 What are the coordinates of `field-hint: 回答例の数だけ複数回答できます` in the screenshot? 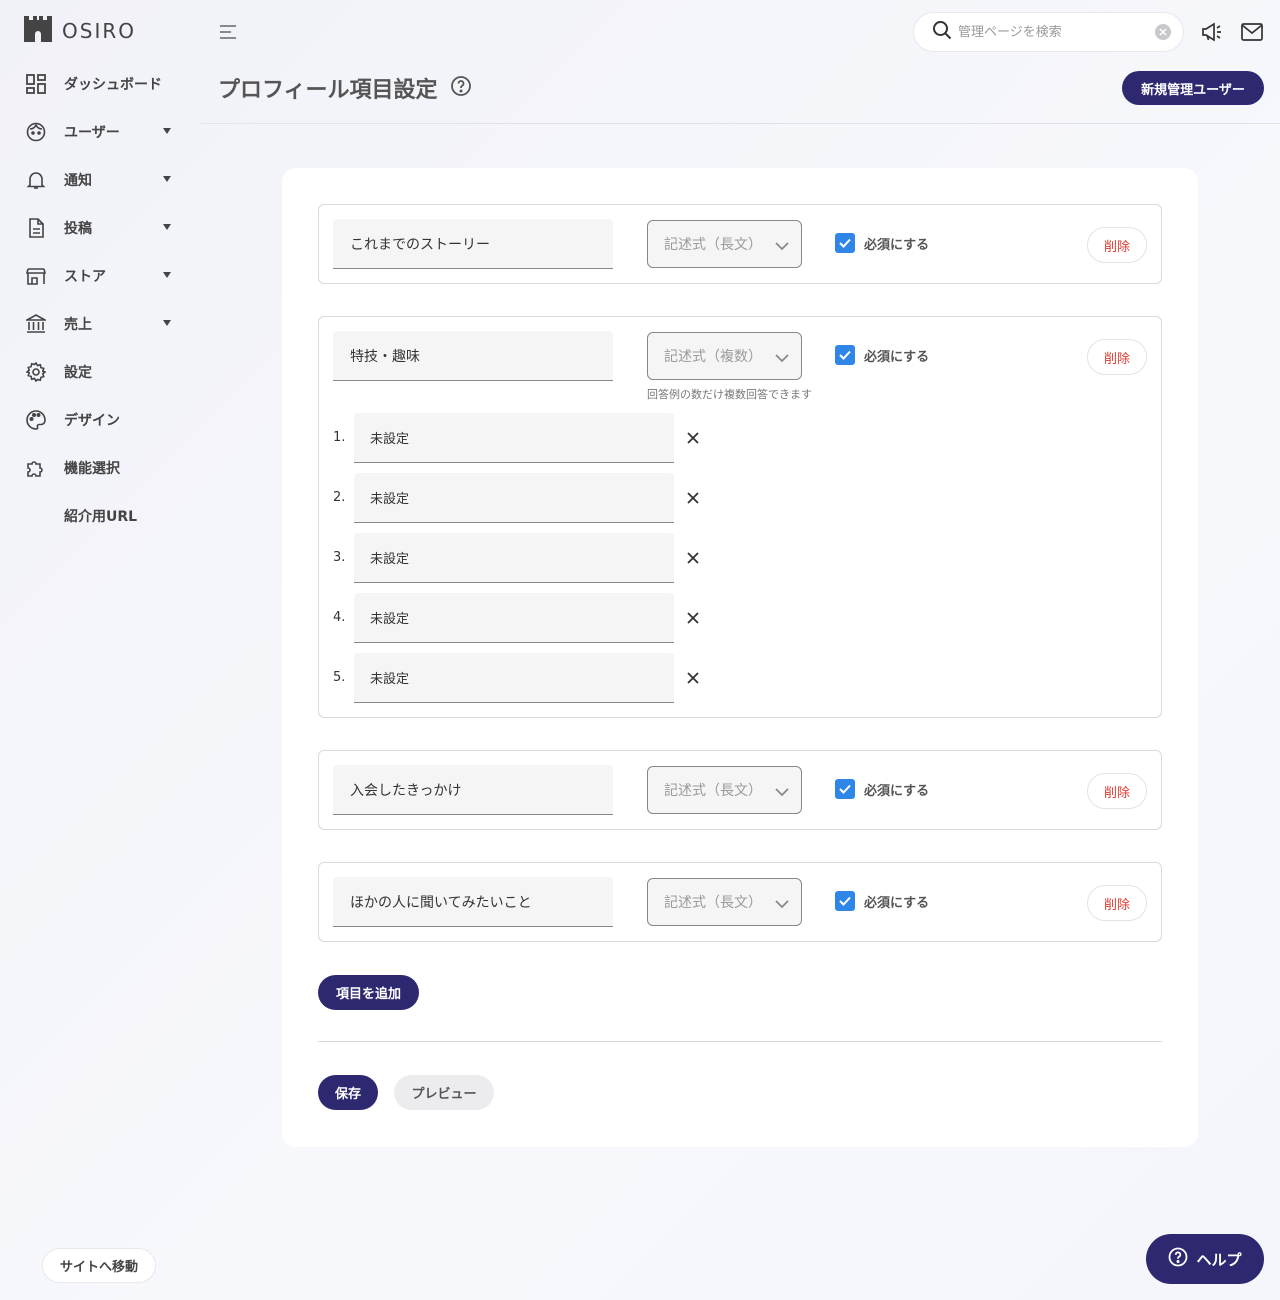 It's located at (729, 394).